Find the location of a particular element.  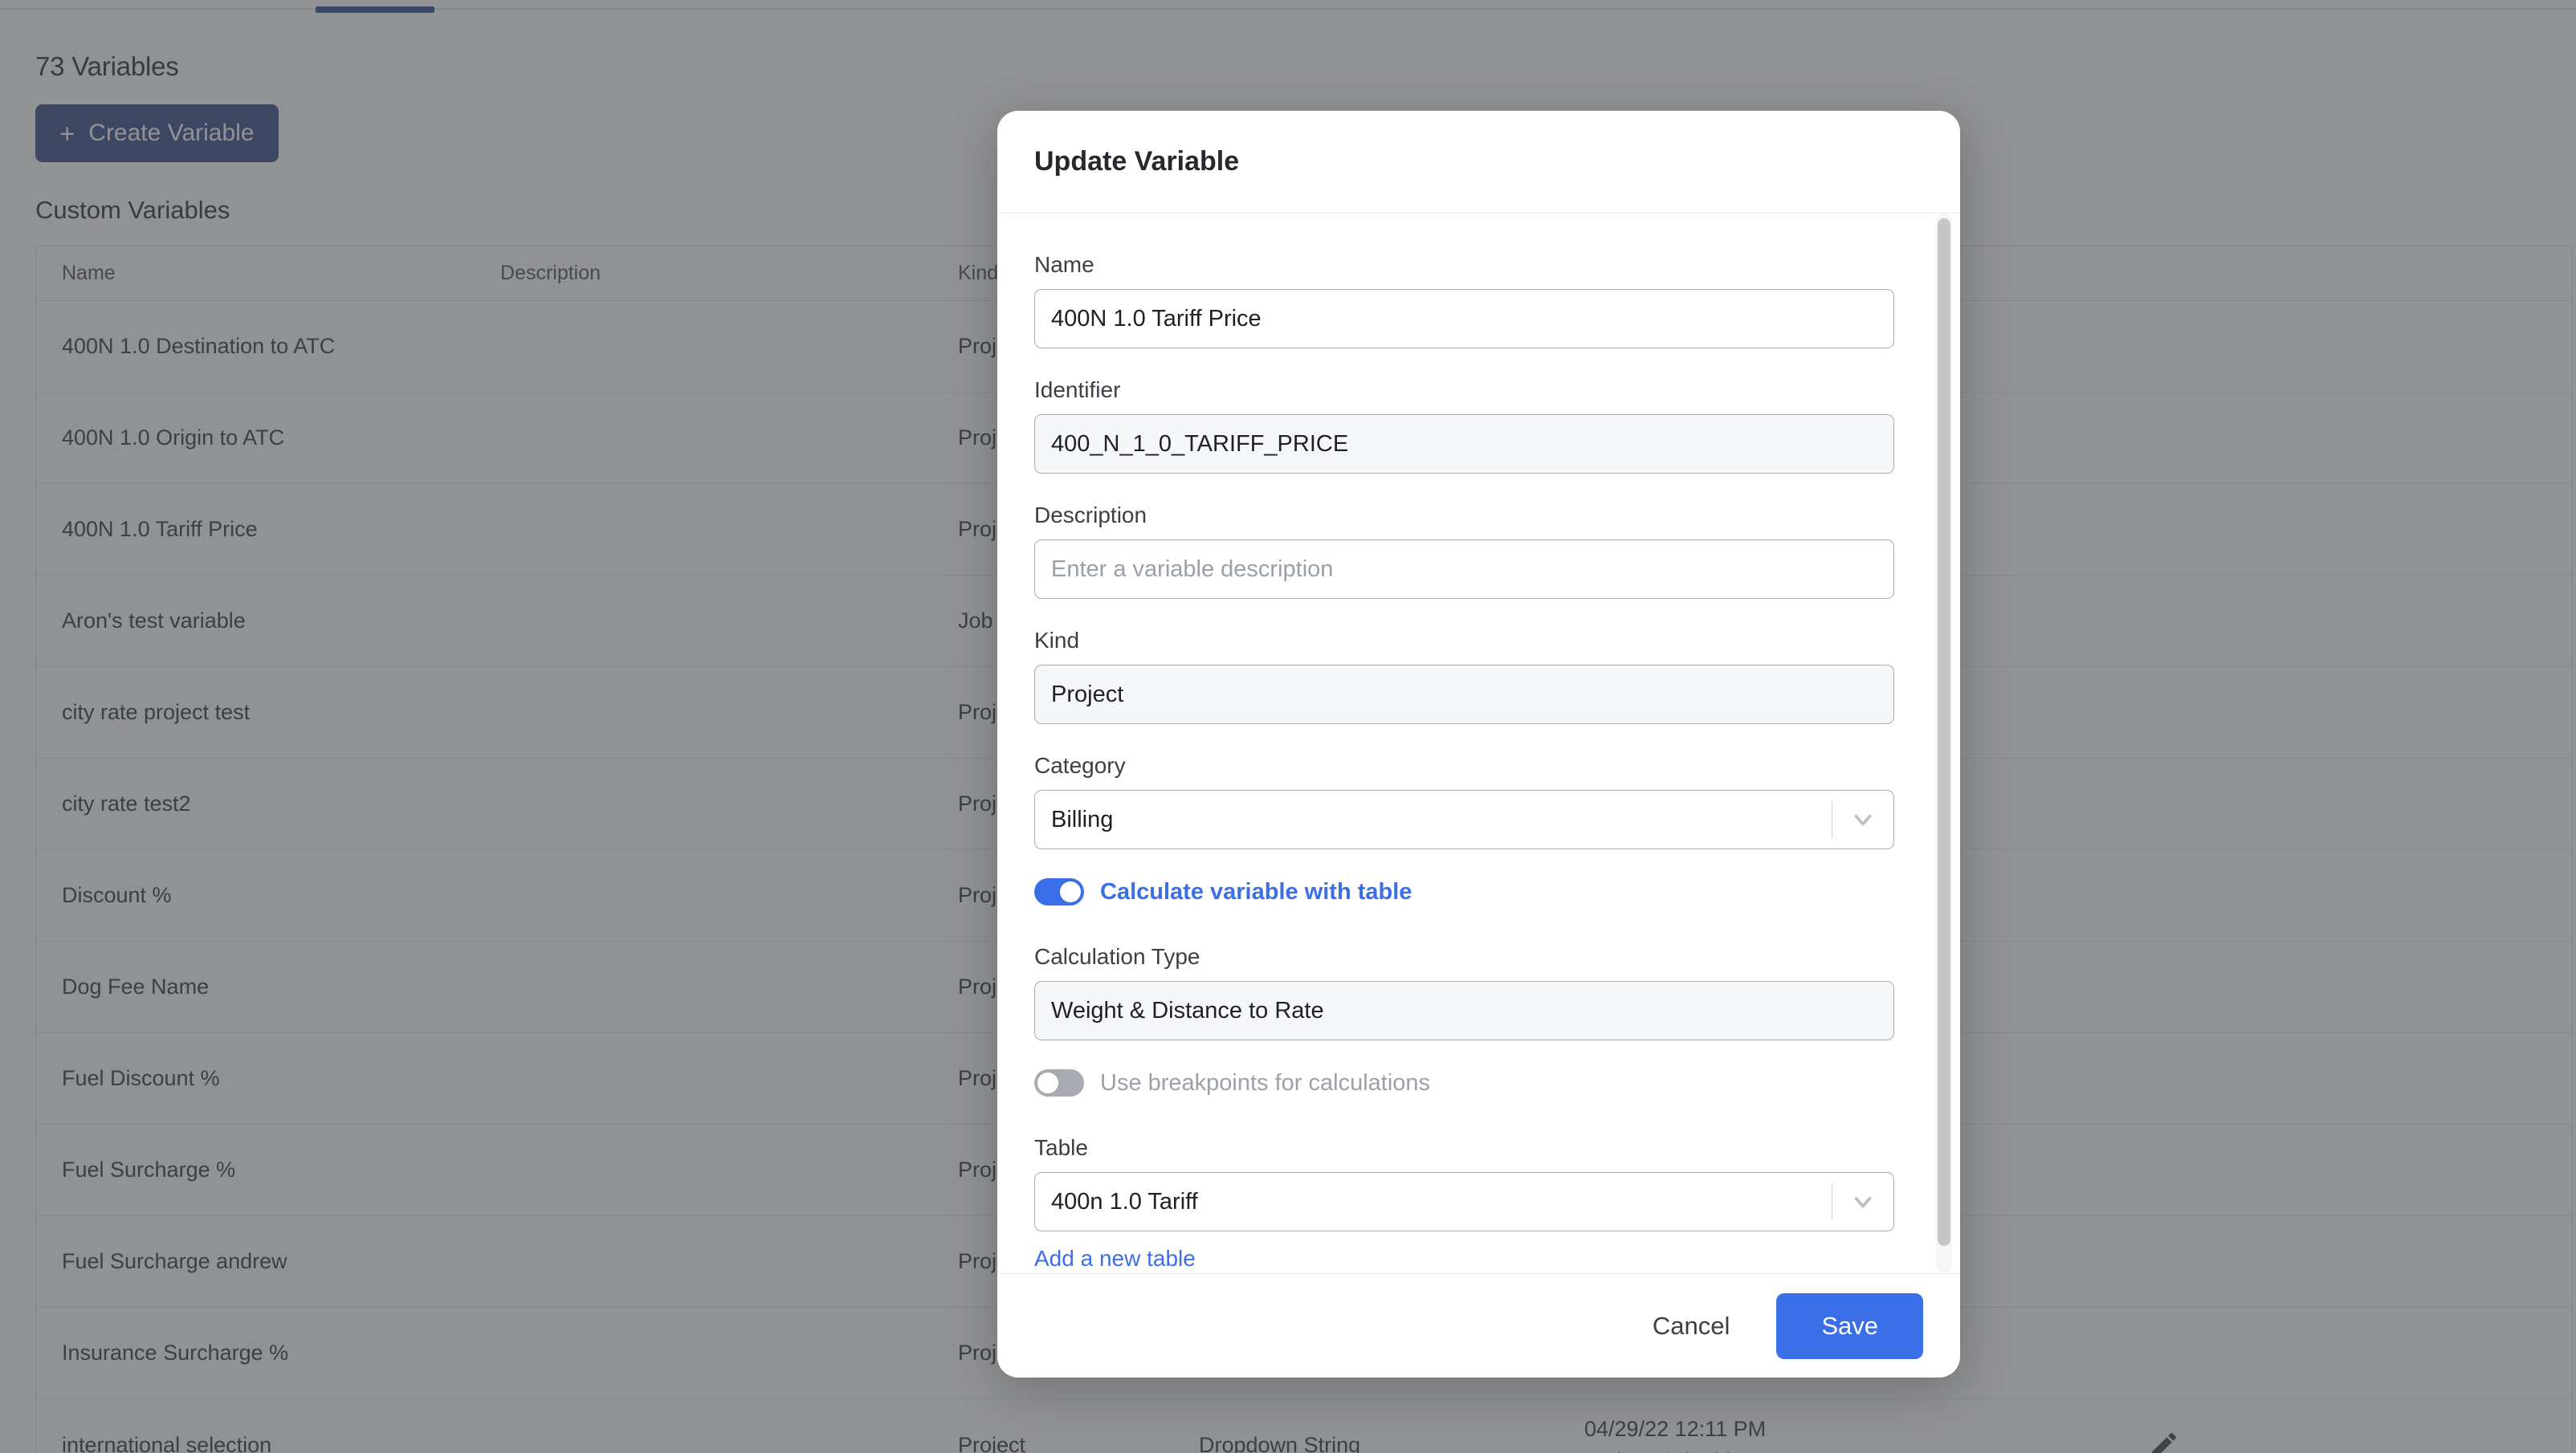

calculation-type-input: Weight & Distance to Rate is located at coordinates (1464, 1010).